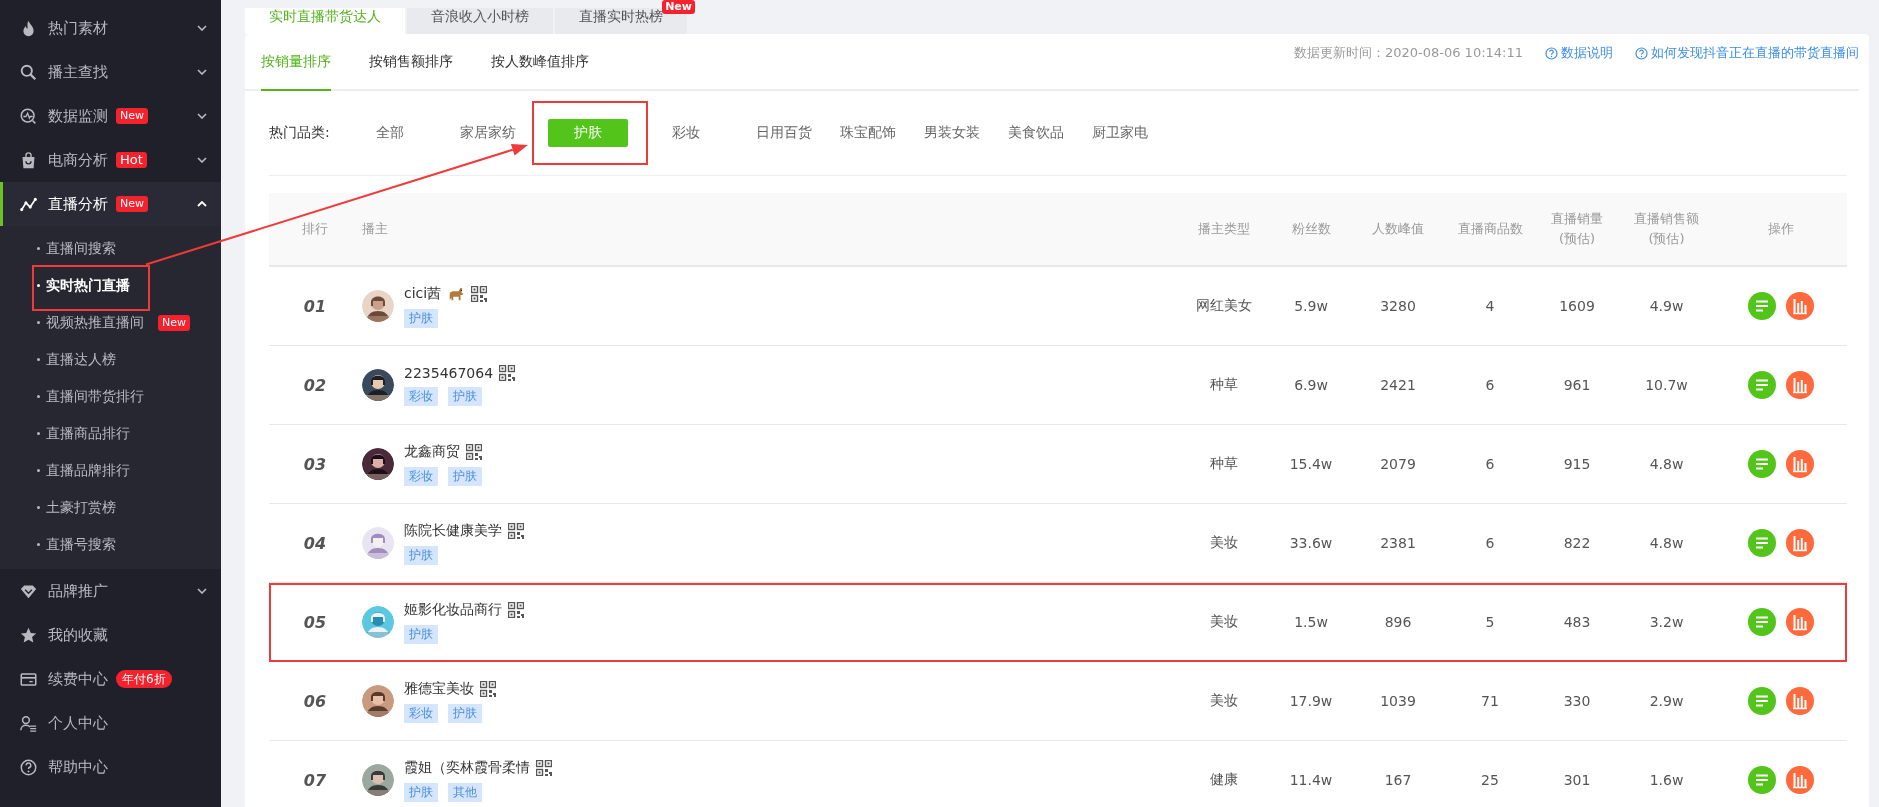 The height and width of the screenshot is (807, 1879). Describe the element at coordinates (110, 359) in the screenshot. I see `submenu-item: 直播达人榜` at that location.